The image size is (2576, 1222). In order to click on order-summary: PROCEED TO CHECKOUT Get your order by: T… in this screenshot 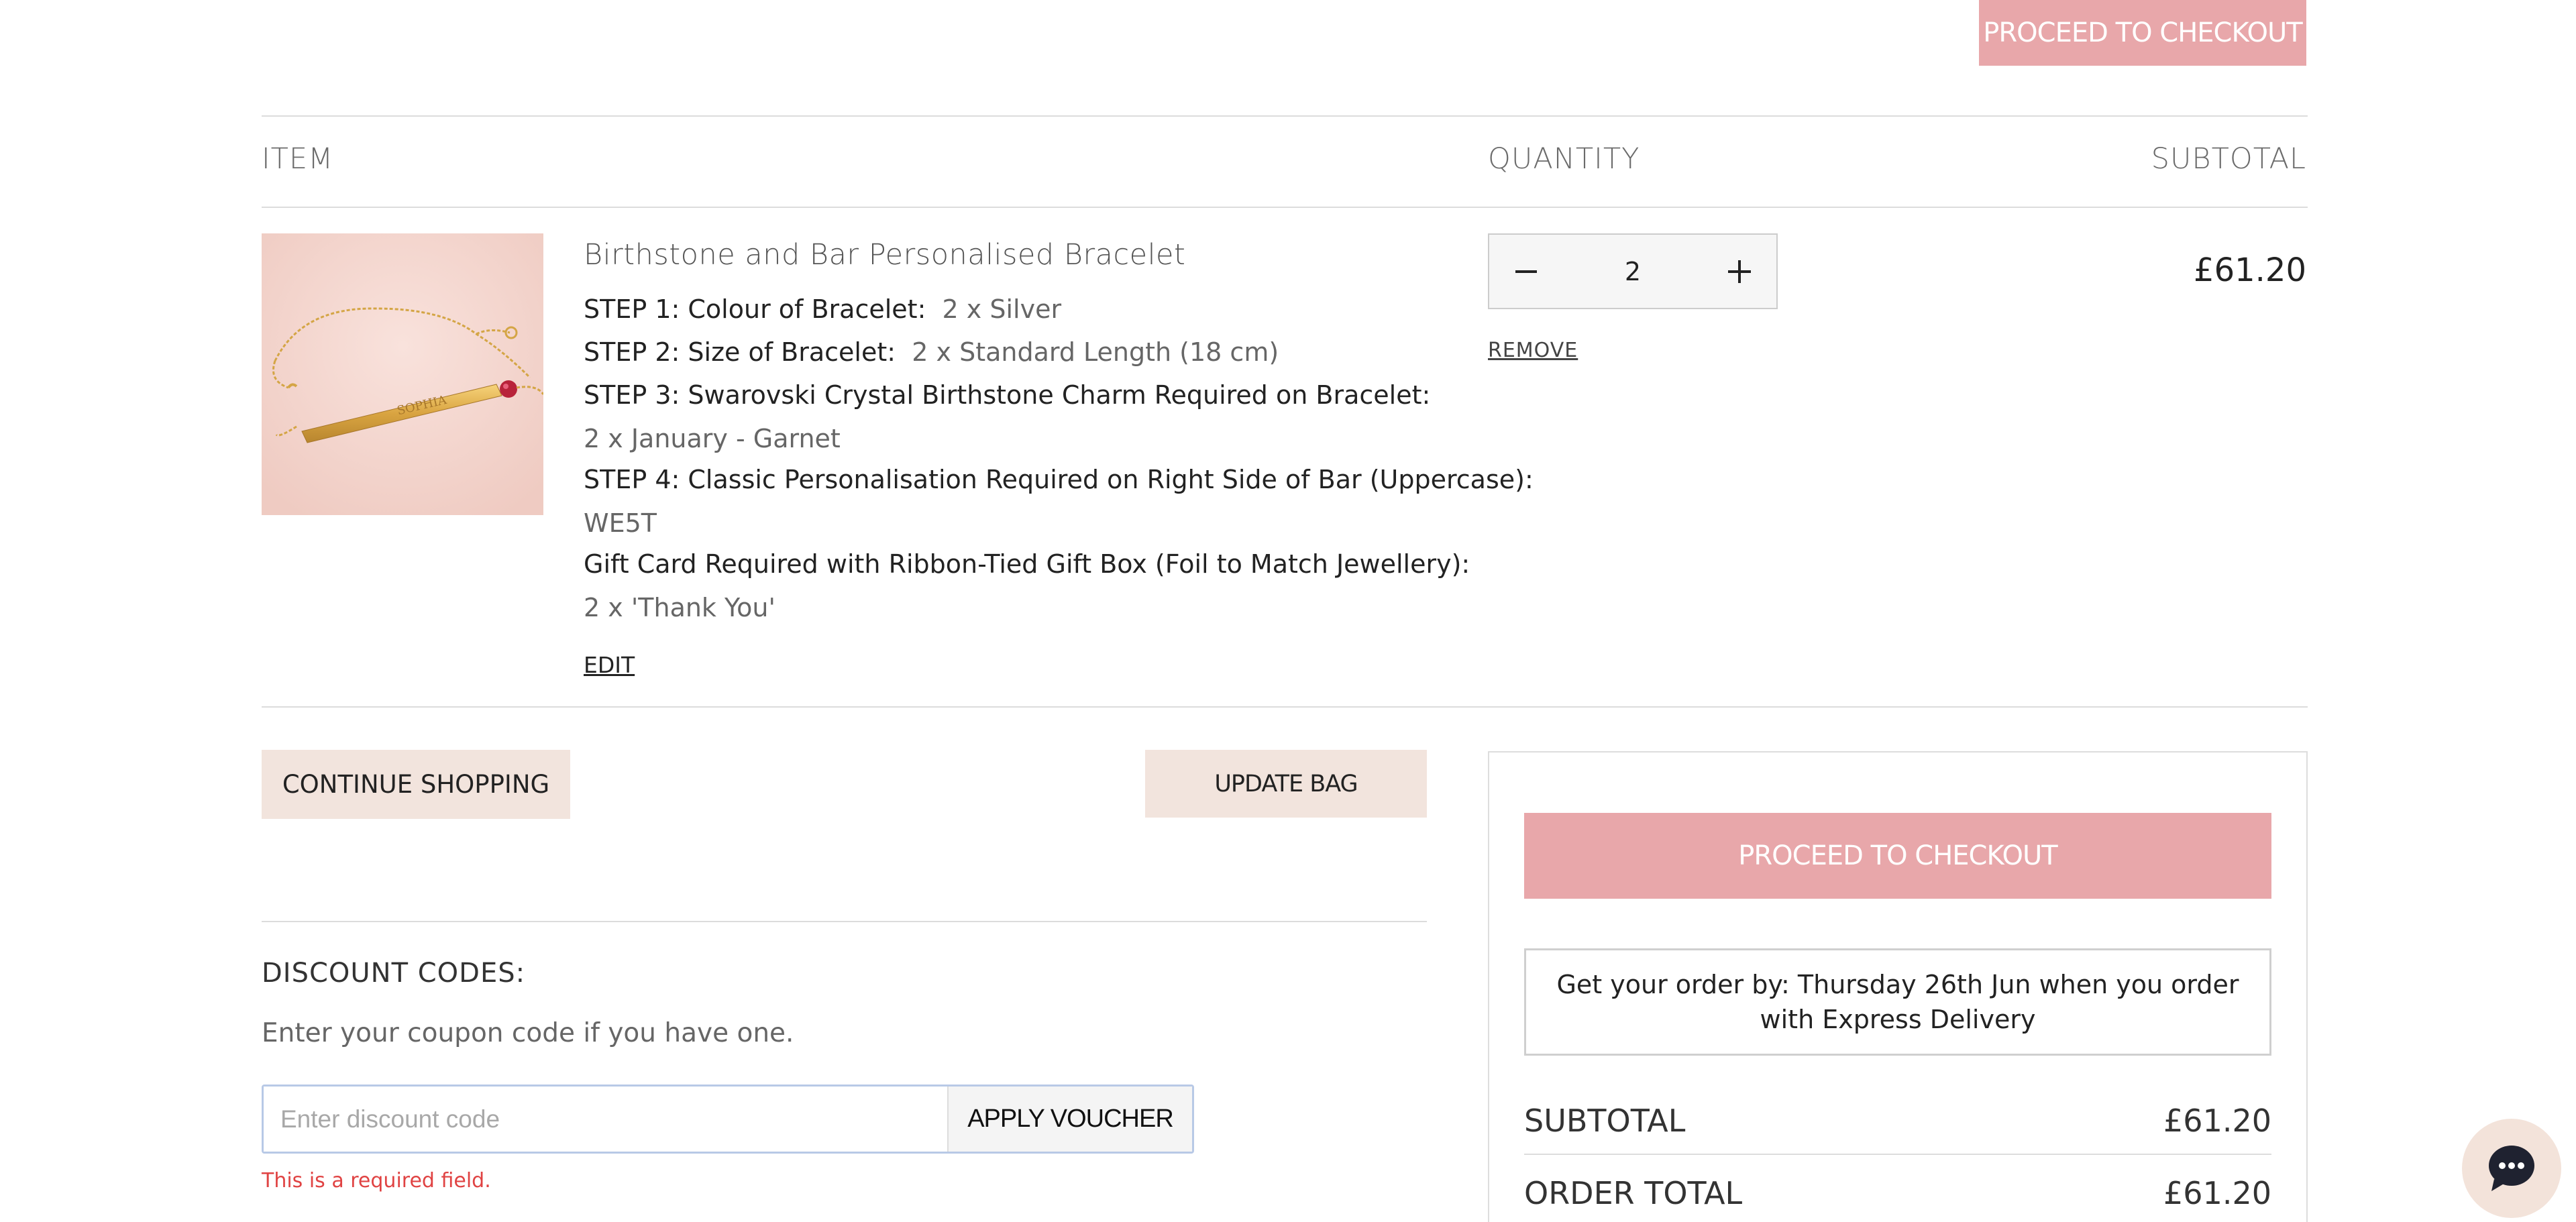, I will do `click(1898, 986)`.